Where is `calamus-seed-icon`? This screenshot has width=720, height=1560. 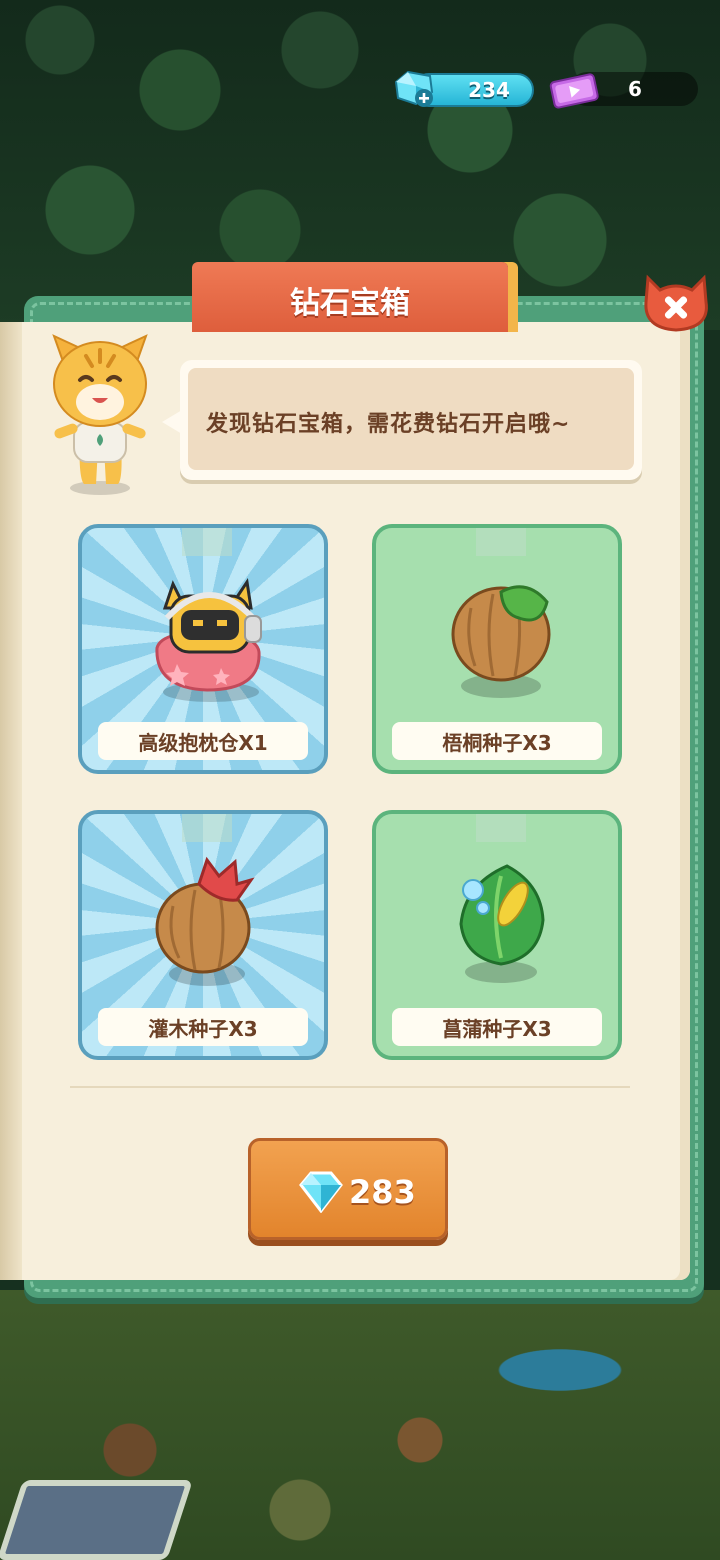 calamus-seed-icon is located at coordinates (502, 923).